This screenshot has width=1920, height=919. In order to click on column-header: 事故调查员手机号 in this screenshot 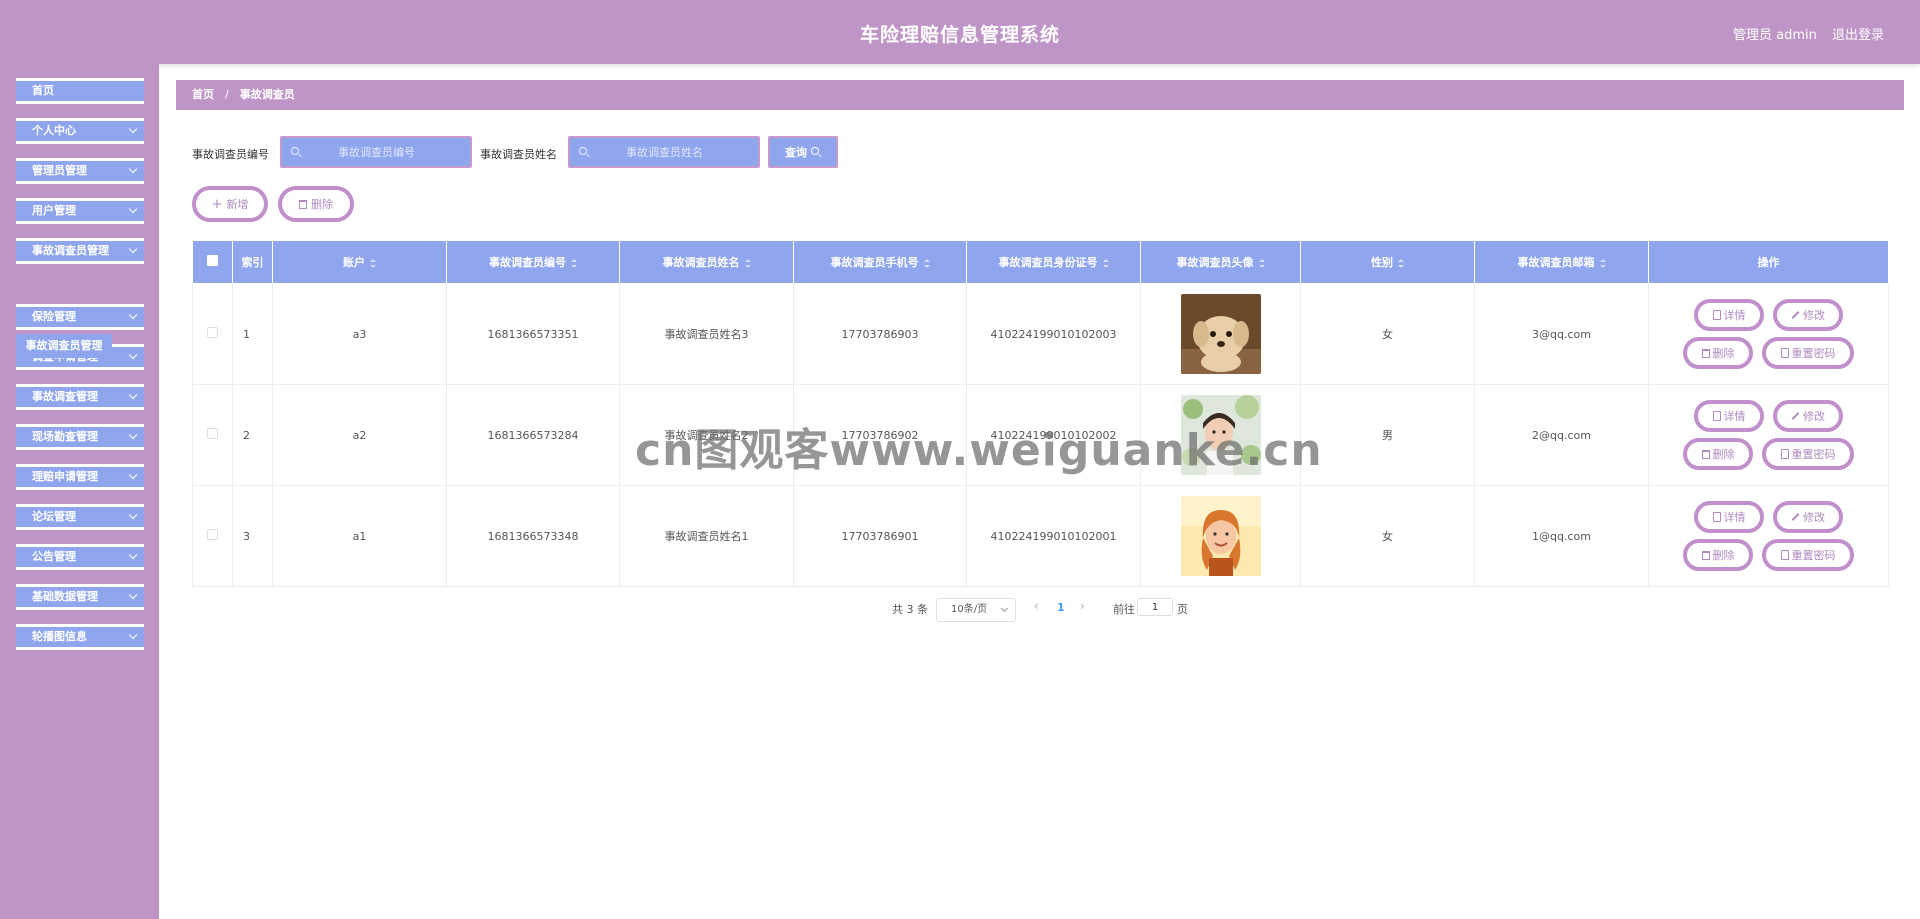, I will do `click(880, 262)`.